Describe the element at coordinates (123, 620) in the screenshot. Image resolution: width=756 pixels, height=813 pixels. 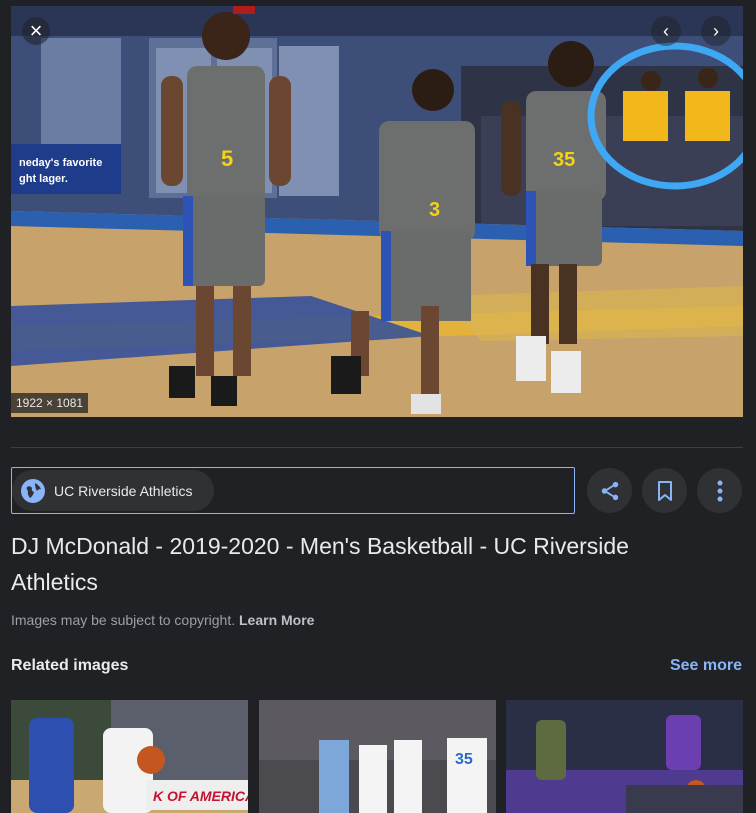
I see `copyright-text: Images may be subject to copyright.` at that location.